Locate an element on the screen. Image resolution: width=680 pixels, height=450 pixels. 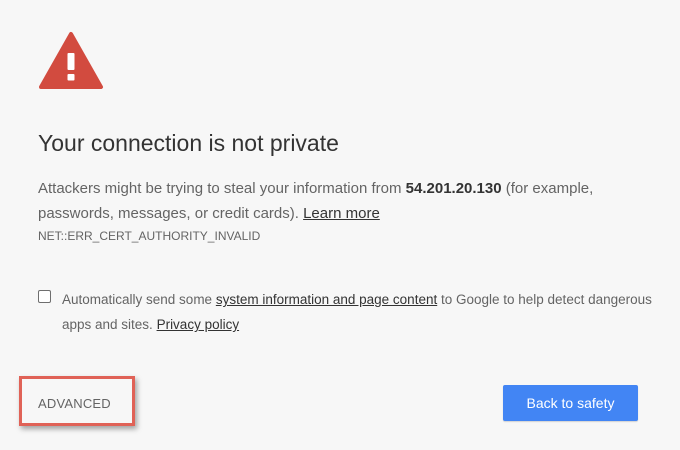
extended-reporting-checkbox is located at coordinates (44, 296).